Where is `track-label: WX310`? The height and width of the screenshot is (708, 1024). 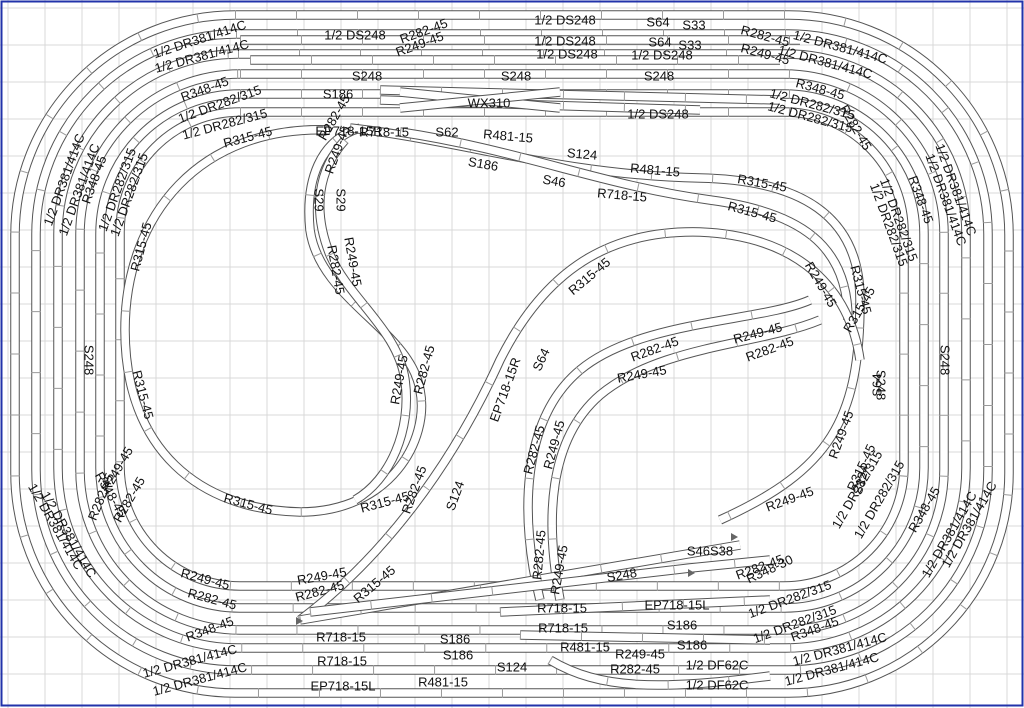 track-label: WX310 is located at coordinates (489, 102).